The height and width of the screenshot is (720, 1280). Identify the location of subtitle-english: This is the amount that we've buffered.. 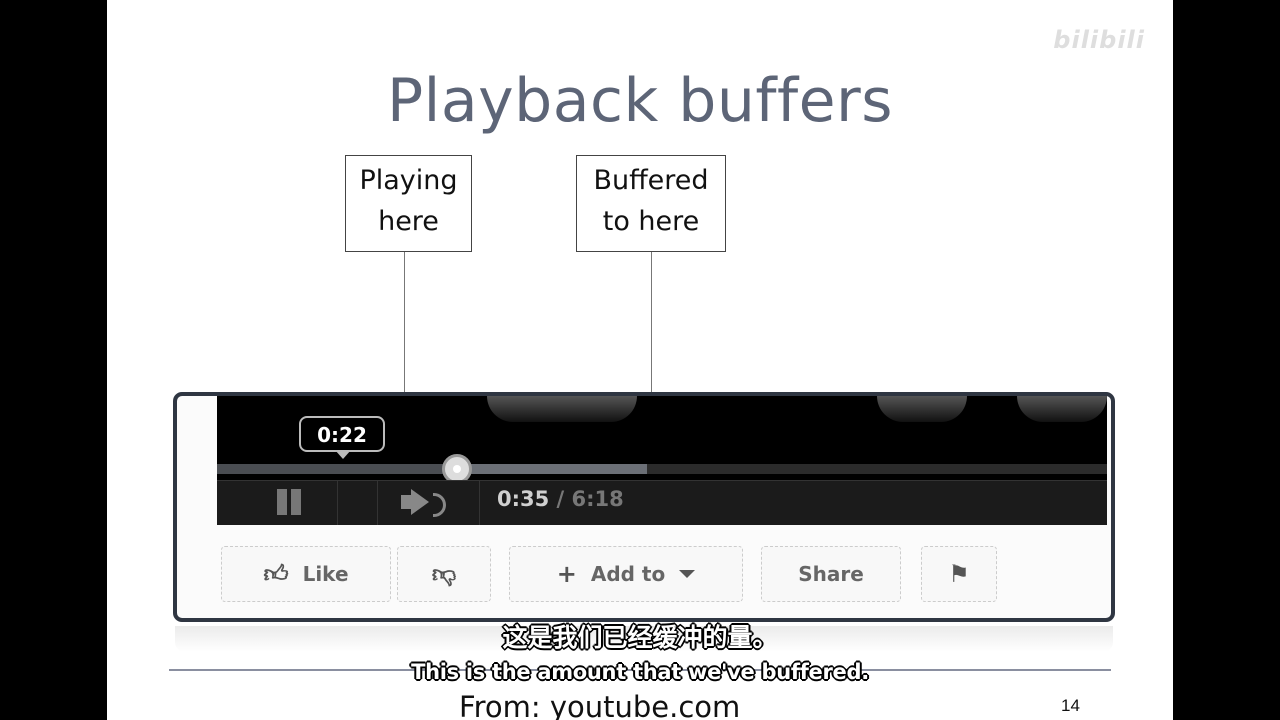
(640, 672).